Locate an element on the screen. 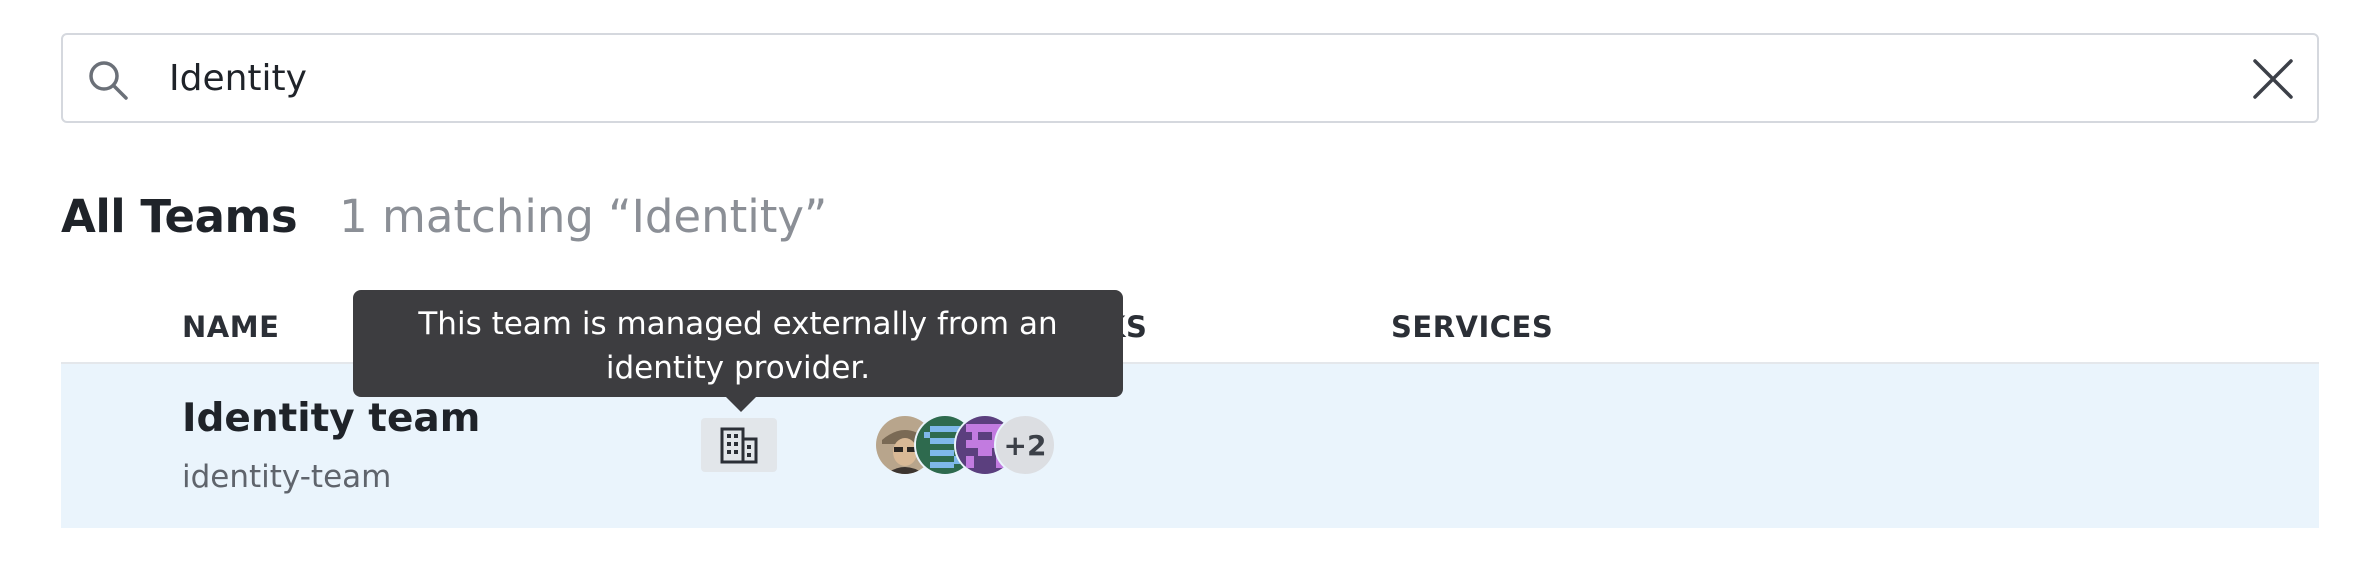  results-heading: All Teams 1 matching “Identity” is located at coordinates (444, 216).